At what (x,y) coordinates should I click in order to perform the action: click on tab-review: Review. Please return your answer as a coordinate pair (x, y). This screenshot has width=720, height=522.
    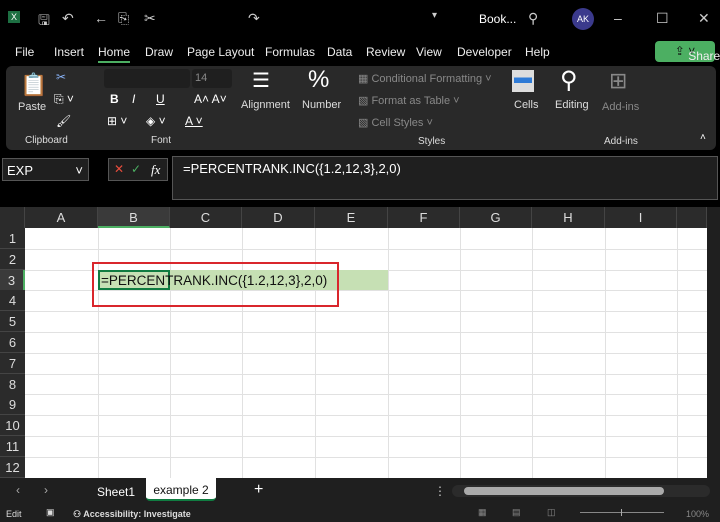
    Looking at the image, I should click on (385, 52).